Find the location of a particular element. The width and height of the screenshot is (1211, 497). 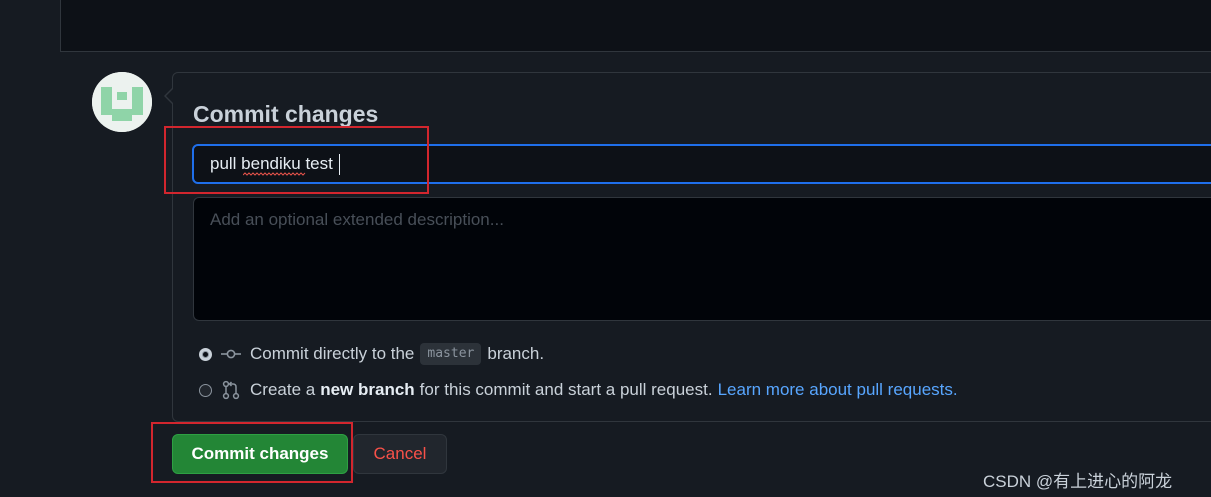

git-pull-request-icon is located at coordinates (231, 390).